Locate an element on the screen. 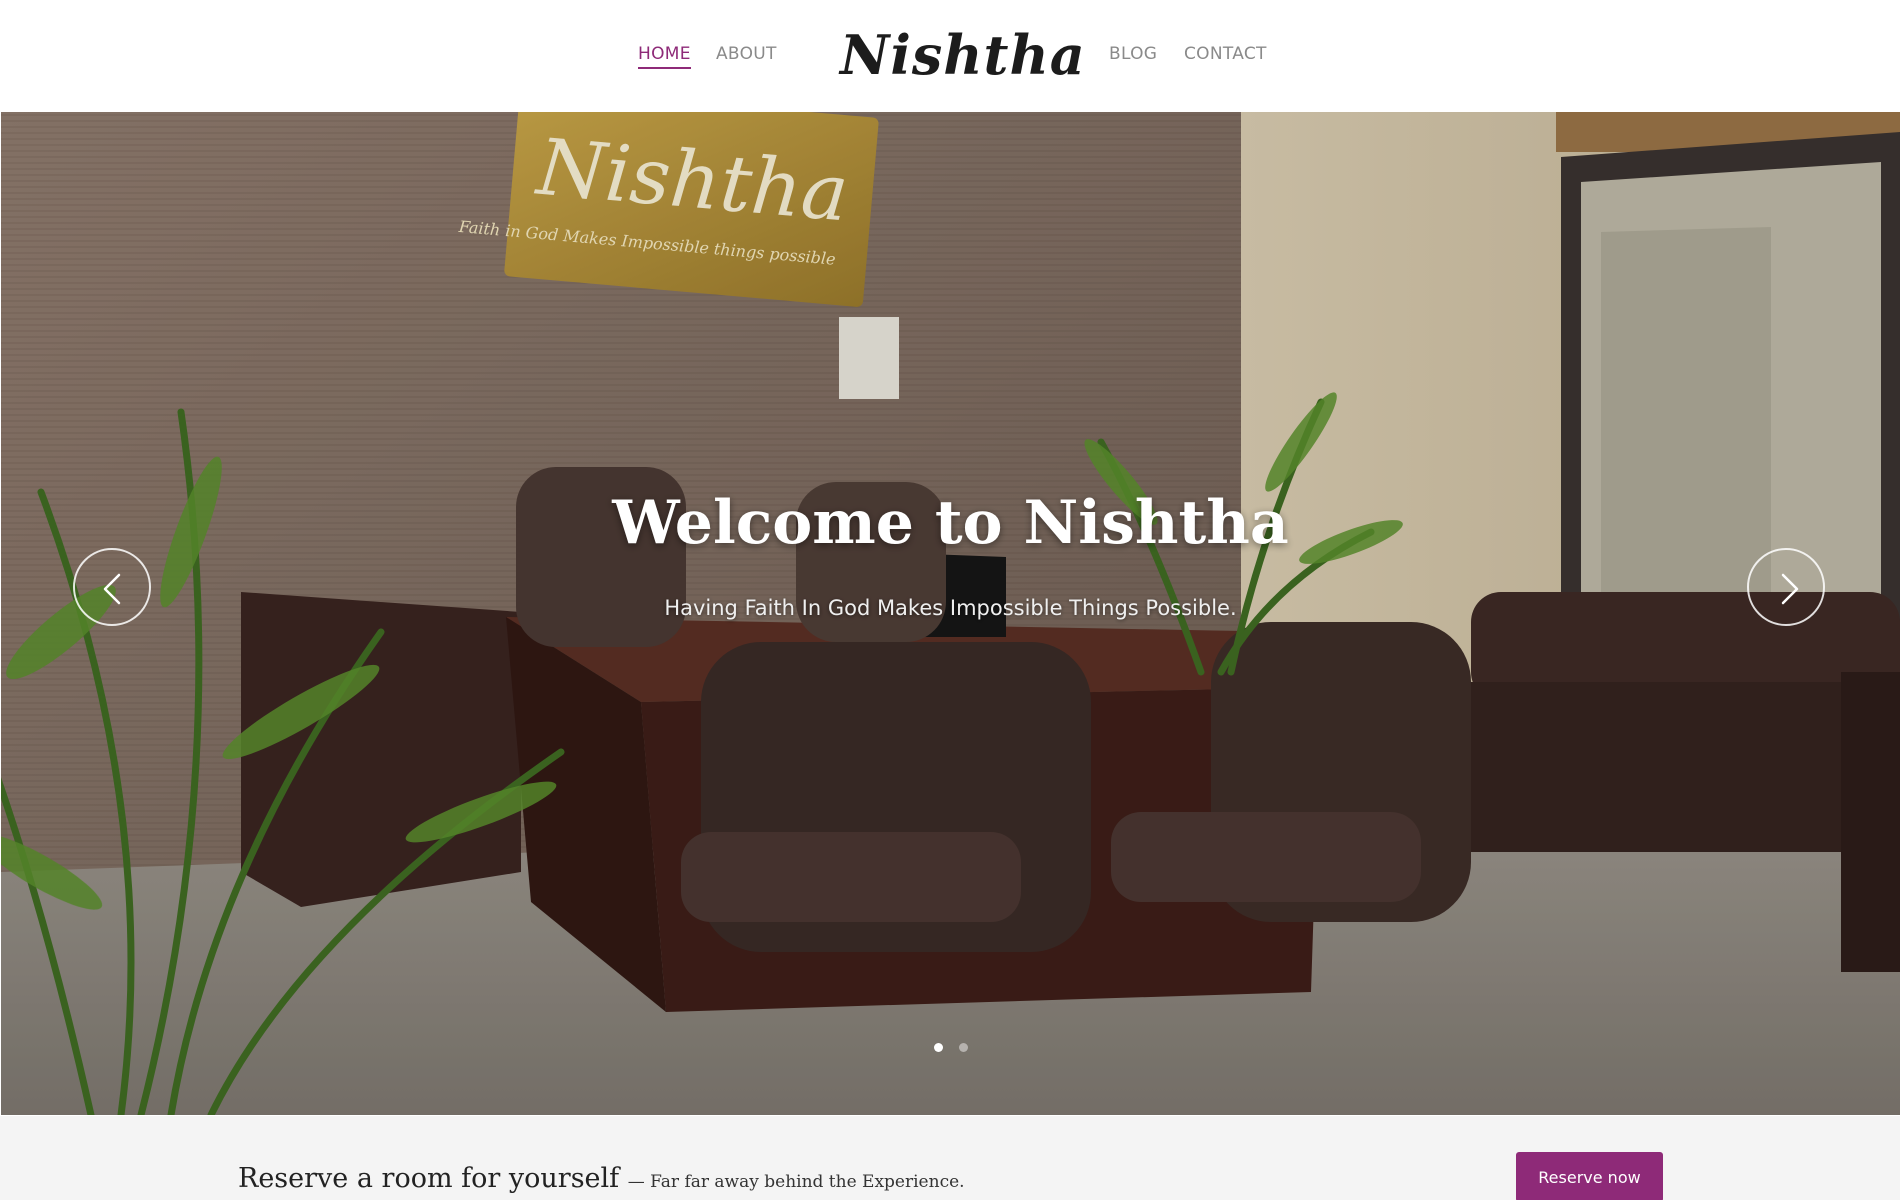 This screenshot has height=1200, width=1900. chevron-left-icon is located at coordinates (112, 589).